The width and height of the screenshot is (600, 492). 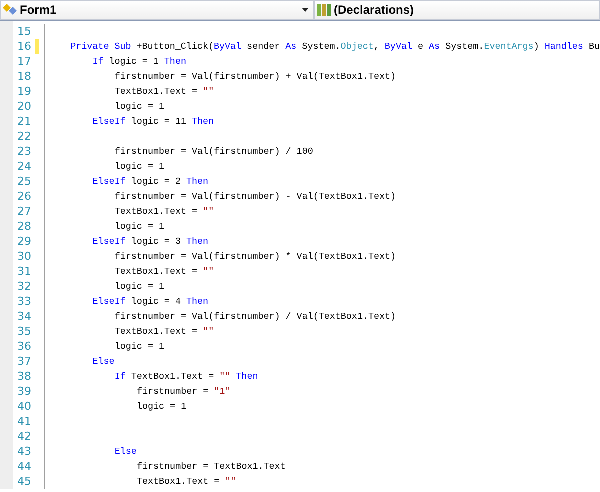 What do you see at coordinates (24, 391) in the screenshot?
I see `line-number: 39` at bounding box center [24, 391].